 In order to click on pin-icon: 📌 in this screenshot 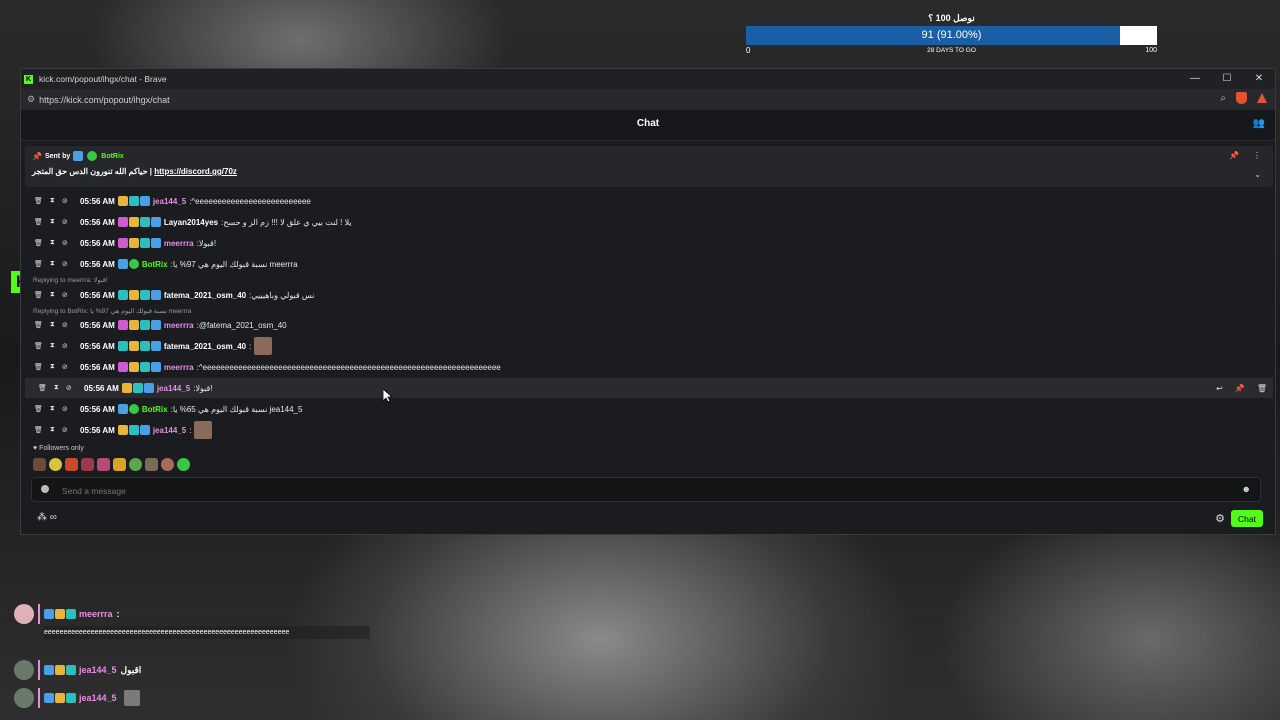, I will do `click(1240, 388)`.